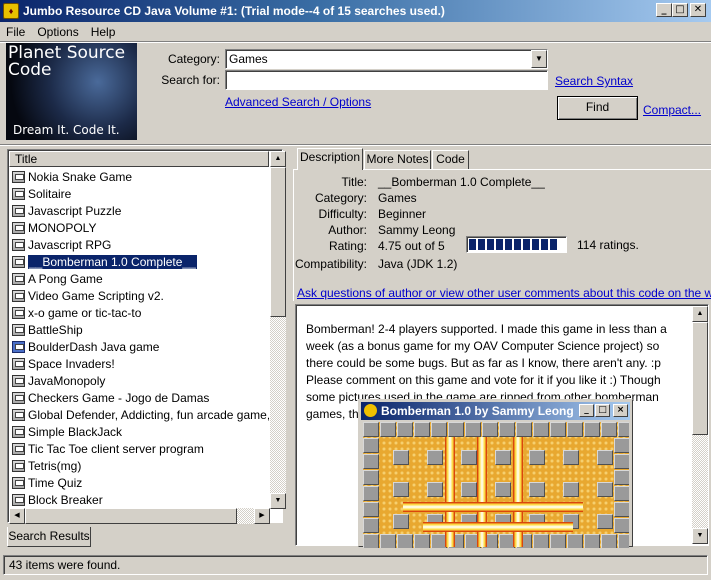  Describe the element at coordinates (594, 81) in the screenshot. I see `search-syntax-link: Search Syntax` at that location.